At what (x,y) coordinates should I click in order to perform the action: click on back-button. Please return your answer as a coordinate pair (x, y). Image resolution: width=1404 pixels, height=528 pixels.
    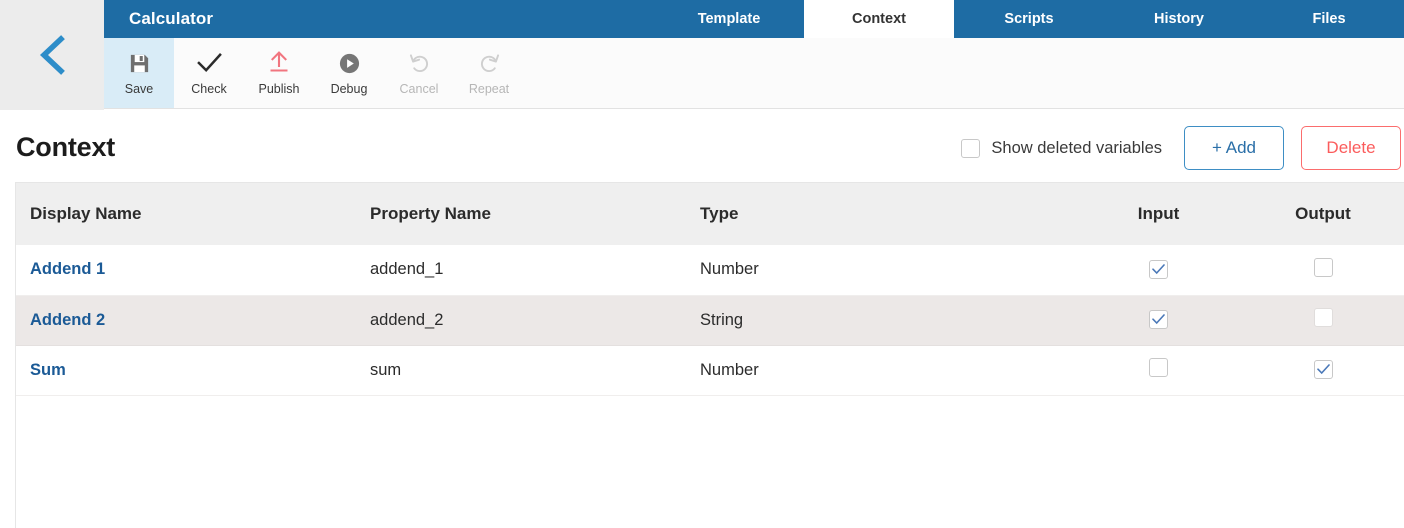
    Looking at the image, I should click on (52, 55).